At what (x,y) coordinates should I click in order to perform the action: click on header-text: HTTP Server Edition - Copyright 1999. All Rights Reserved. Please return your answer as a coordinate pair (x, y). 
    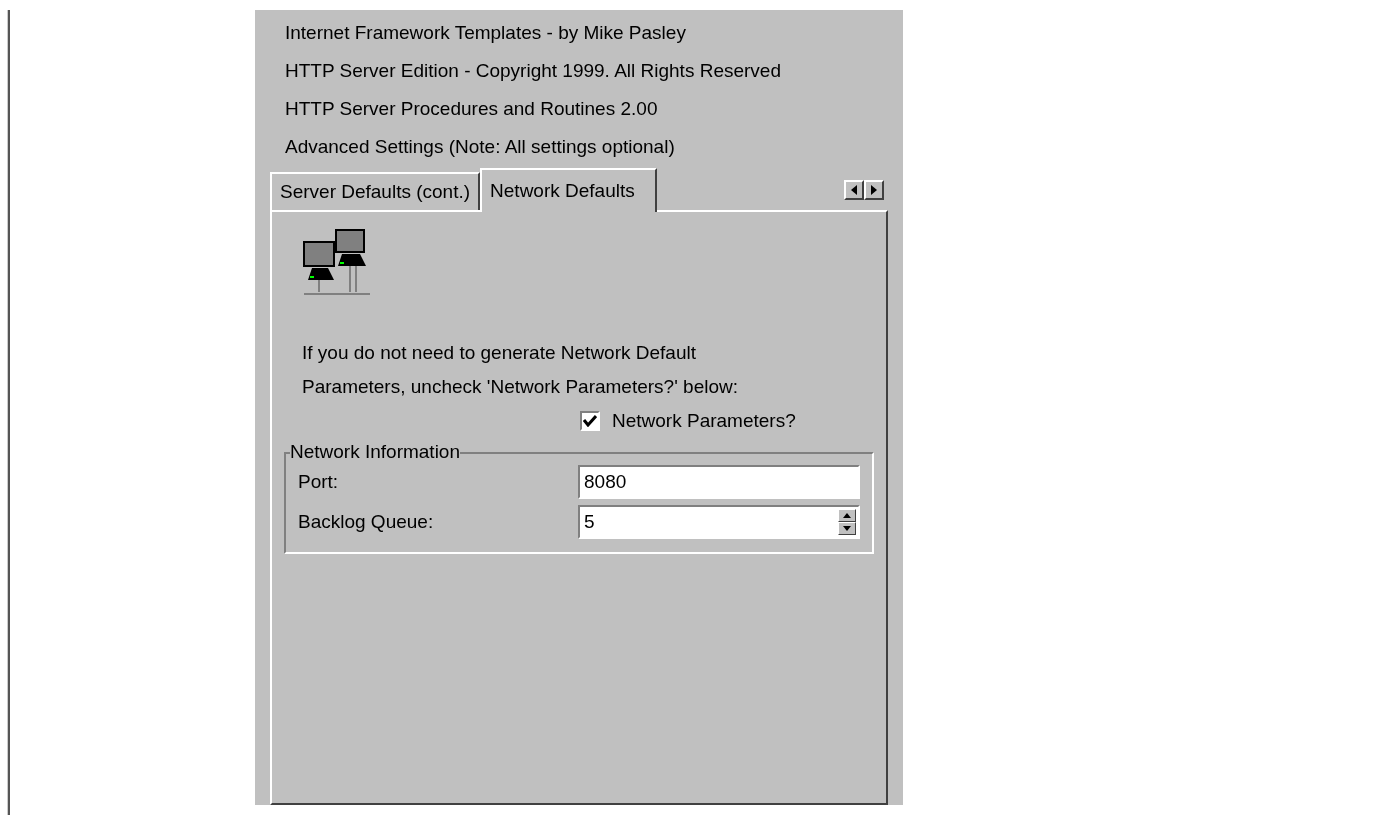
    Looking at the image, I should click on (533, 71).